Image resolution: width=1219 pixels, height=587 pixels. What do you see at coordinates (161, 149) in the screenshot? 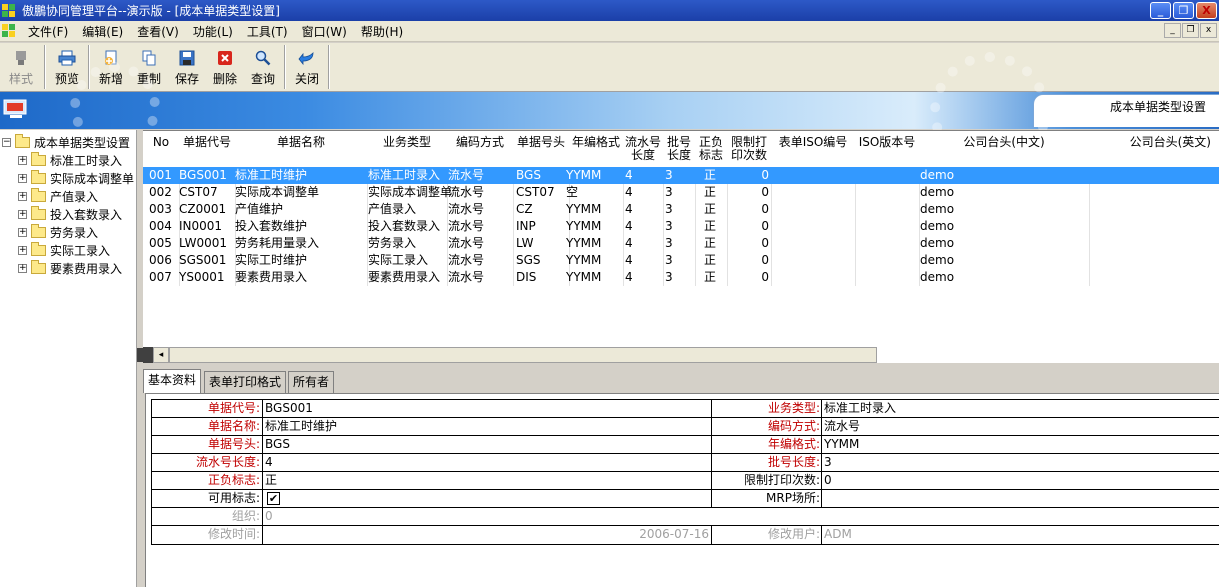
I see `col-no: No` at bounding box center [161, 149].